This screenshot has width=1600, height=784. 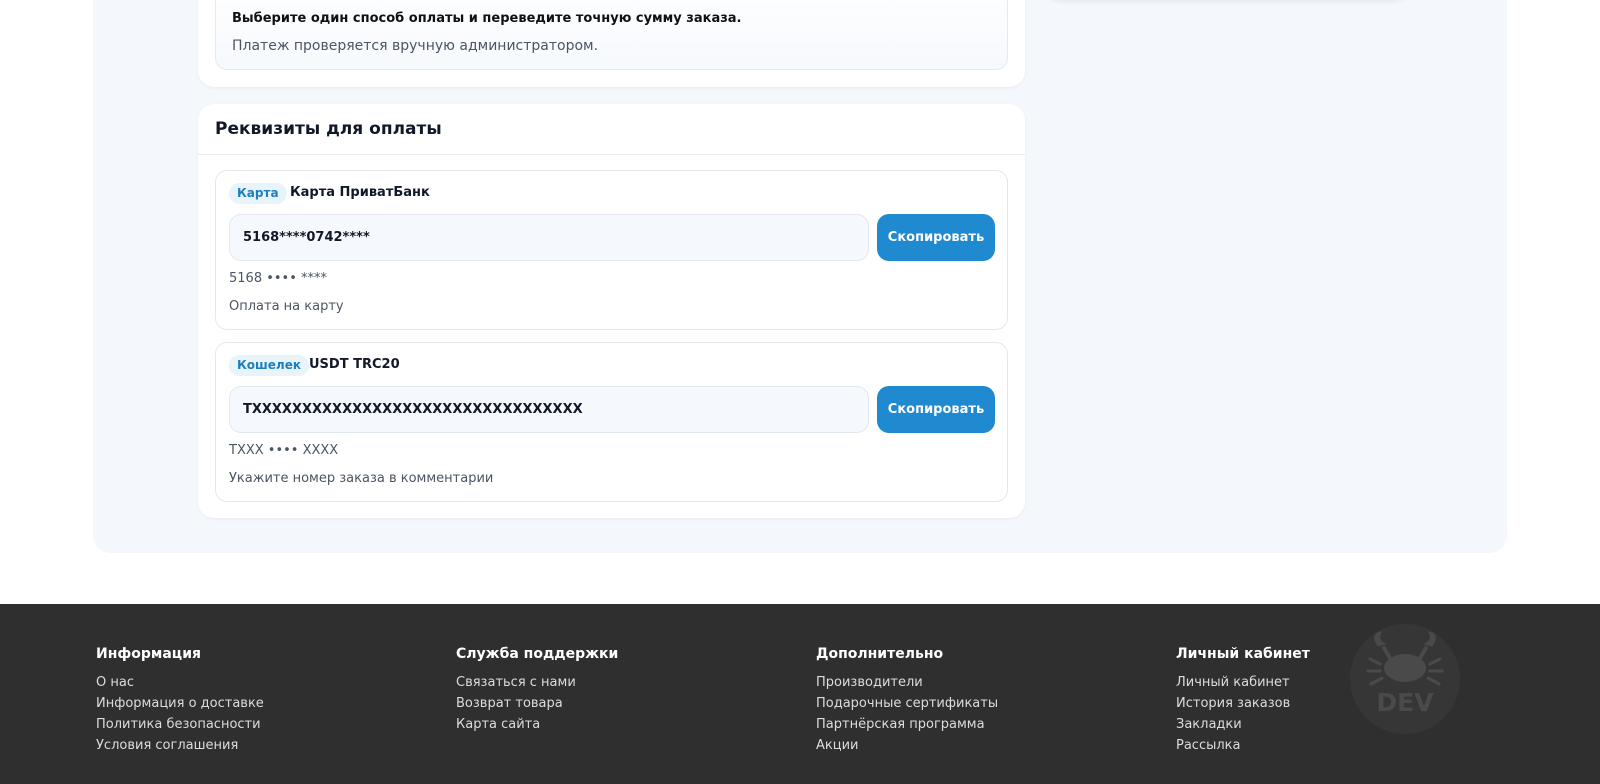 What do you see at coordinates (1405, 702) in the screenshot?
I see `dev-logo-text: DEV` at bounding box center [1405, 702].